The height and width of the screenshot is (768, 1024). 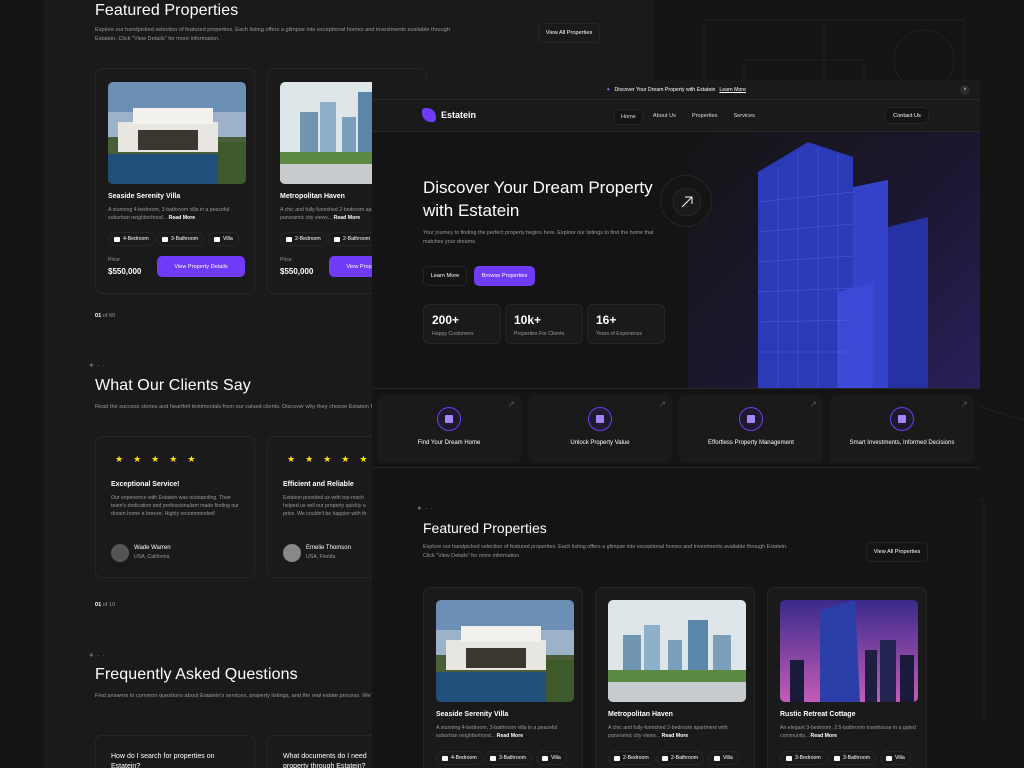 I want to click on testimonial-title: Exceptional Service!, so click(x=145, y=484).